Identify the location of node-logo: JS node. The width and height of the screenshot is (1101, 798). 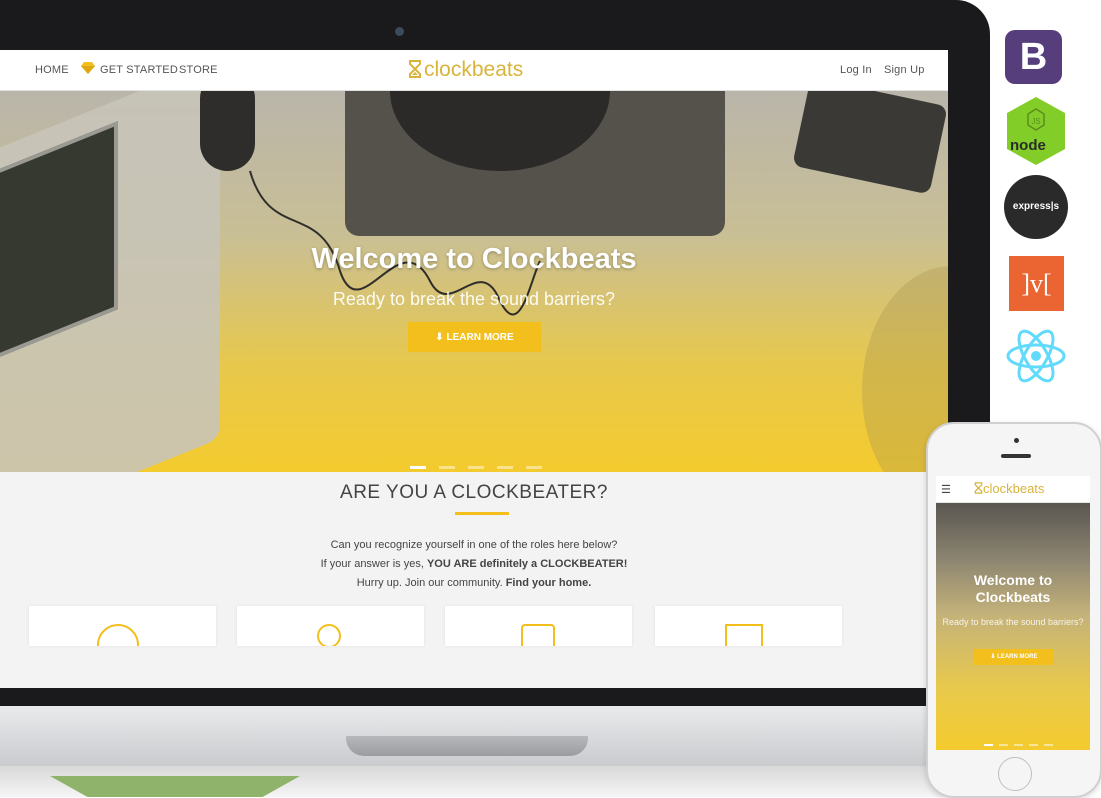
(1036, 131).